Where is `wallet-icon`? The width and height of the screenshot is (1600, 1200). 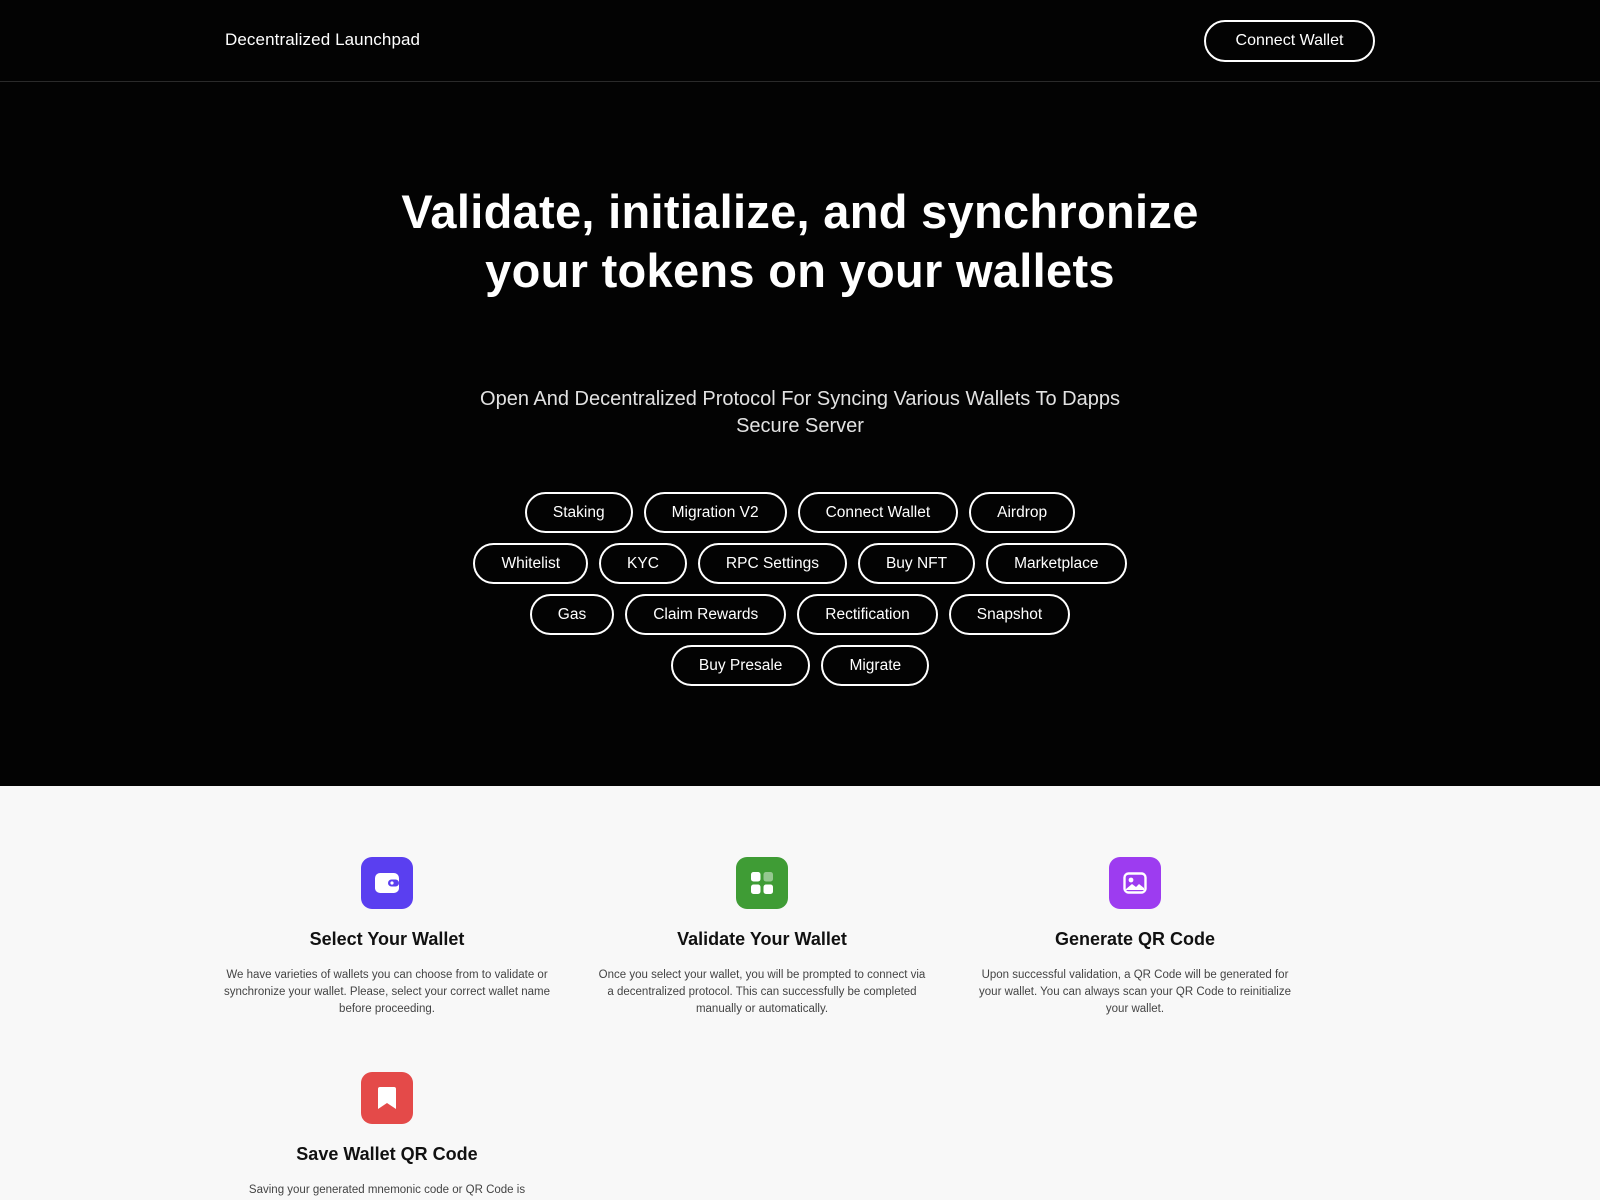
wallet-icon is located at coordinates (387, 883).